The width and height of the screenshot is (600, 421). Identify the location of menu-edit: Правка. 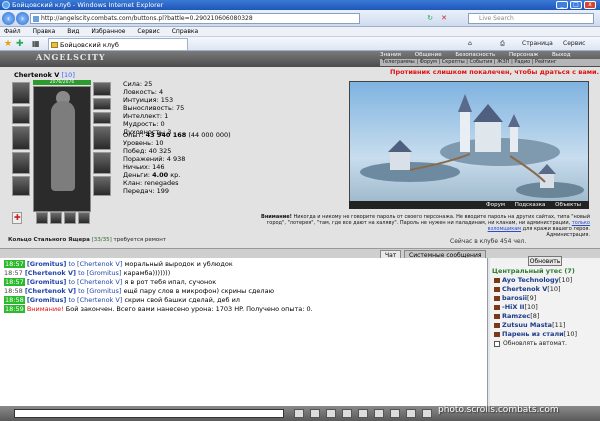
(44, 31).